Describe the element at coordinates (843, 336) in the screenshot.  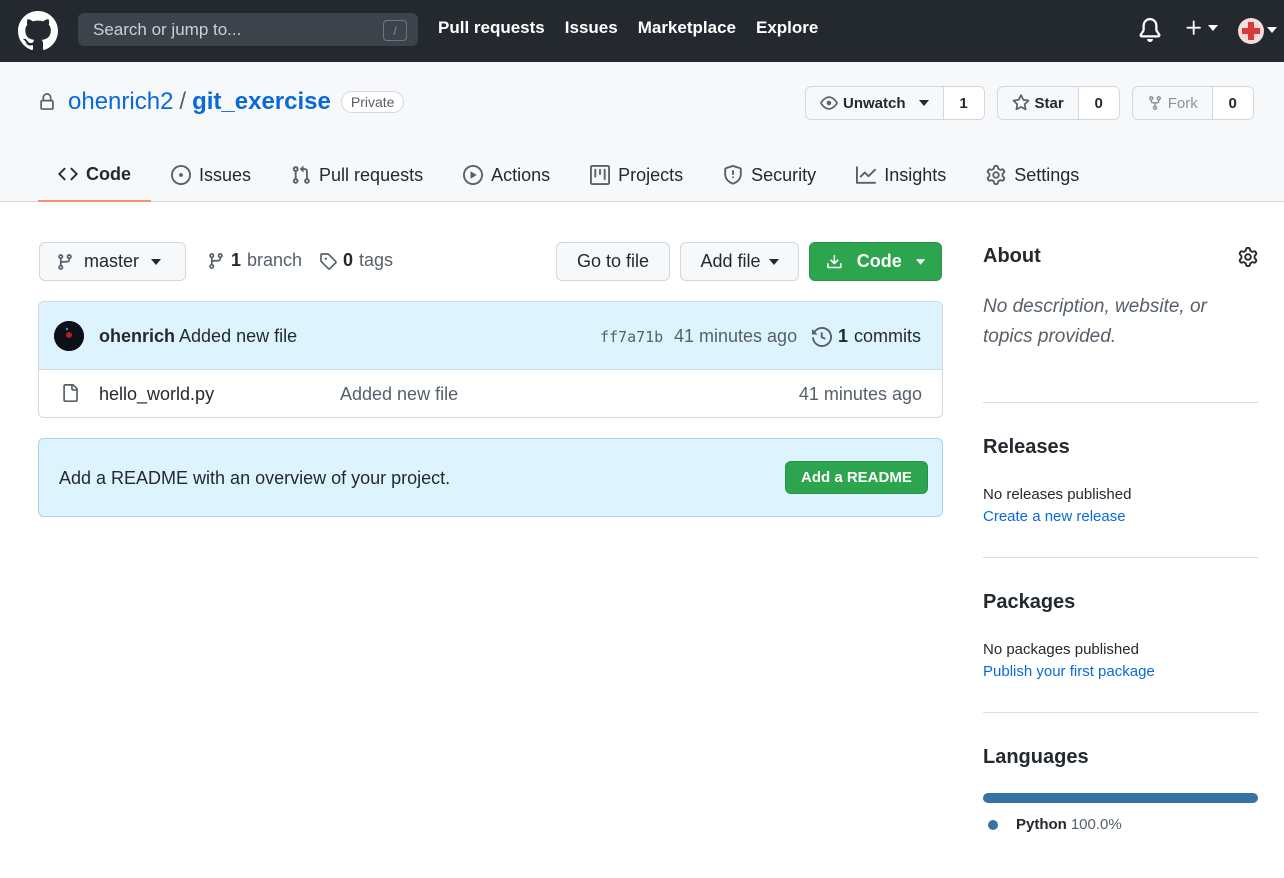
I see `commit-count: 1` at that location.